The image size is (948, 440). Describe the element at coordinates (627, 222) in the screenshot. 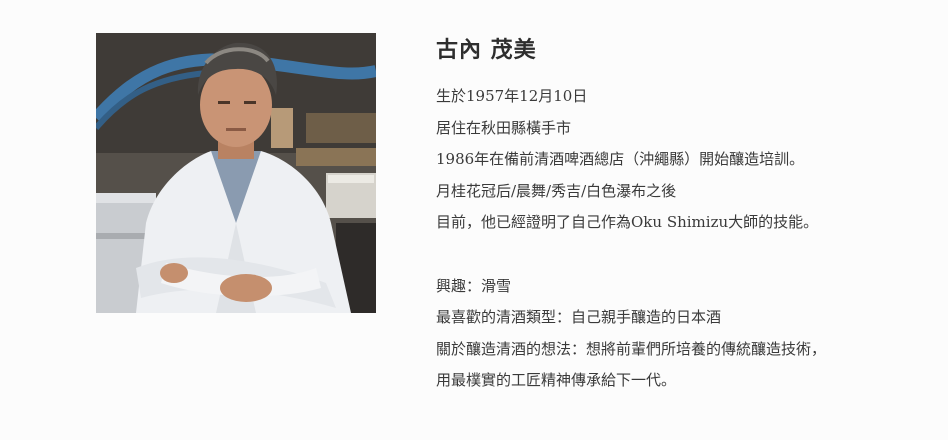

I see `bio-current: 目前，他已經證明了自己作為Oku Shimizu大師的技能。` at that location.